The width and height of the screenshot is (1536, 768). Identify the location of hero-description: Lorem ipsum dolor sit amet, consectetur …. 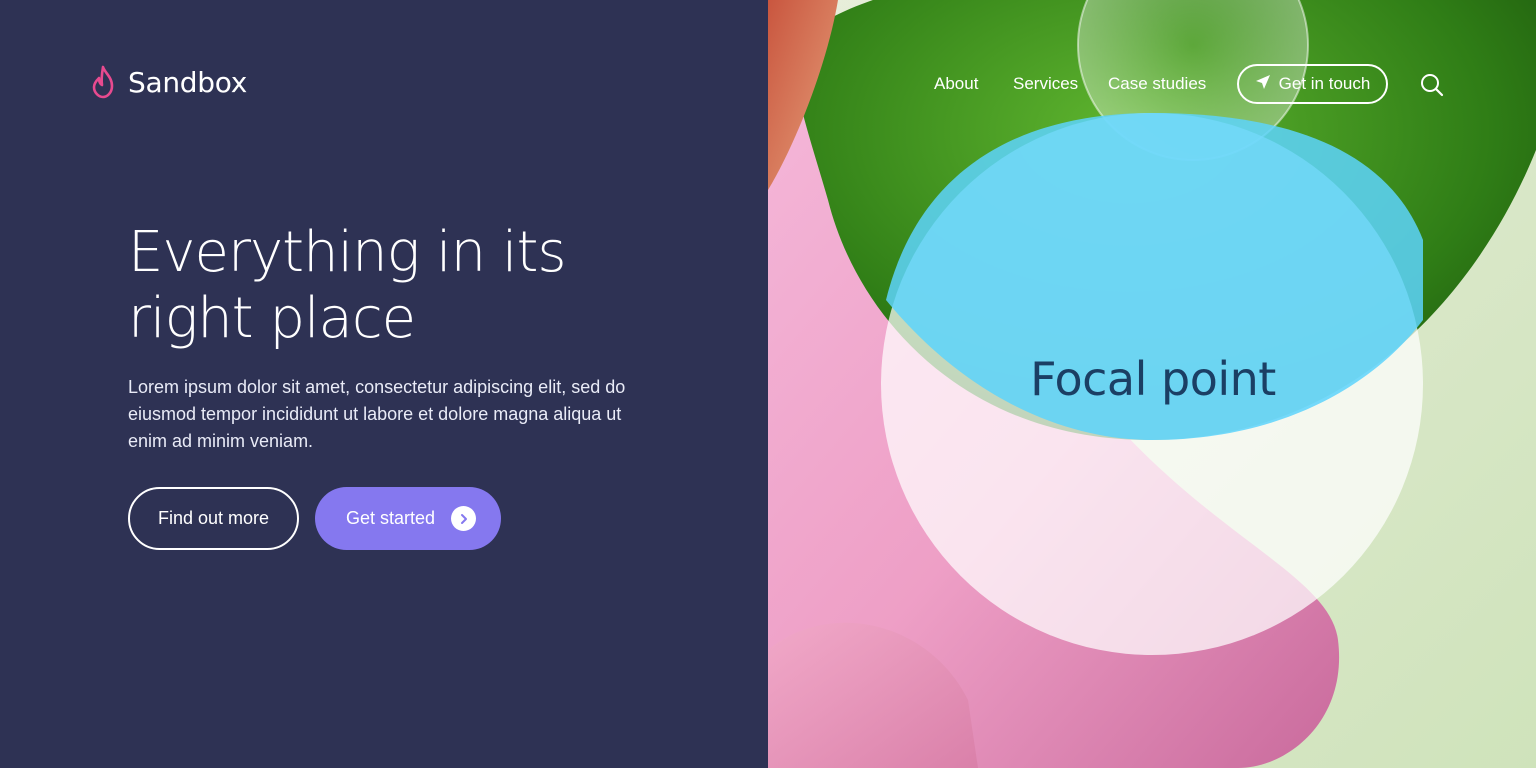
(377, 414).